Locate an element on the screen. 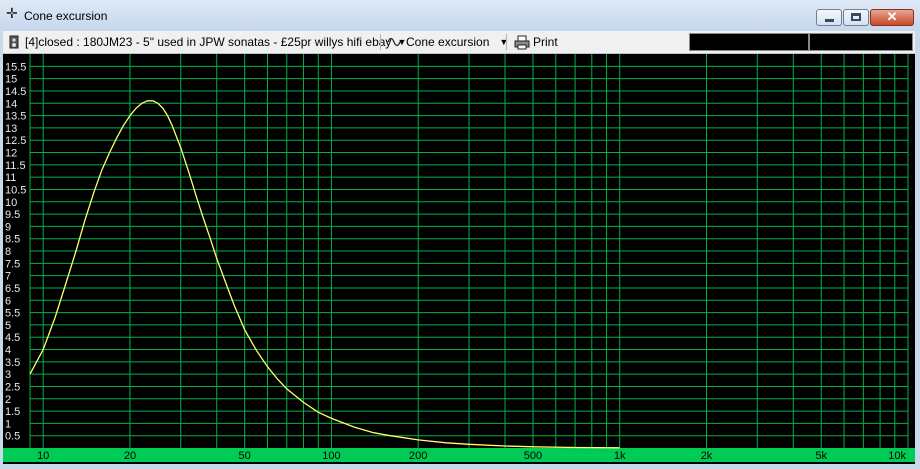  waveform-icon is located at coordinates (394, 42).